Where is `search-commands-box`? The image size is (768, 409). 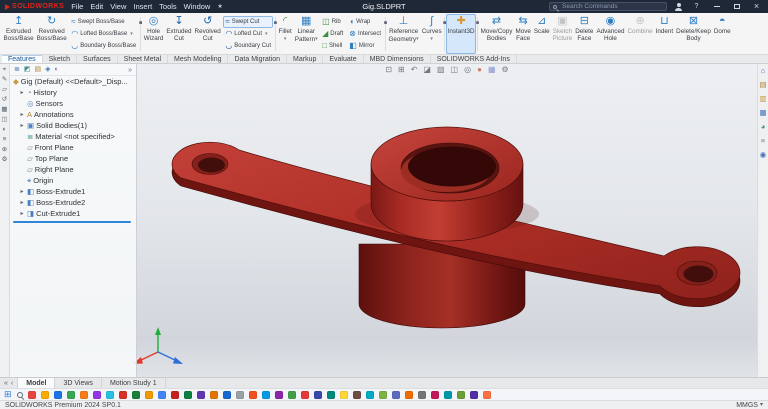
search-commands-box is located at coordinates (608, 6).